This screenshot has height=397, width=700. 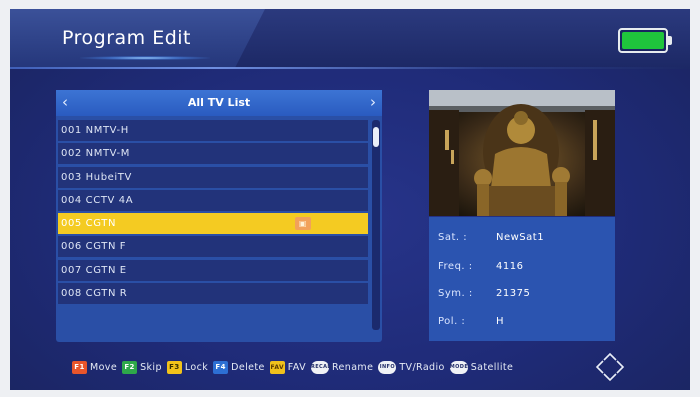 What do you see at coordinates (350, 68) in the screenshot?
I see `header-divider` at bounding box center [350, 68].